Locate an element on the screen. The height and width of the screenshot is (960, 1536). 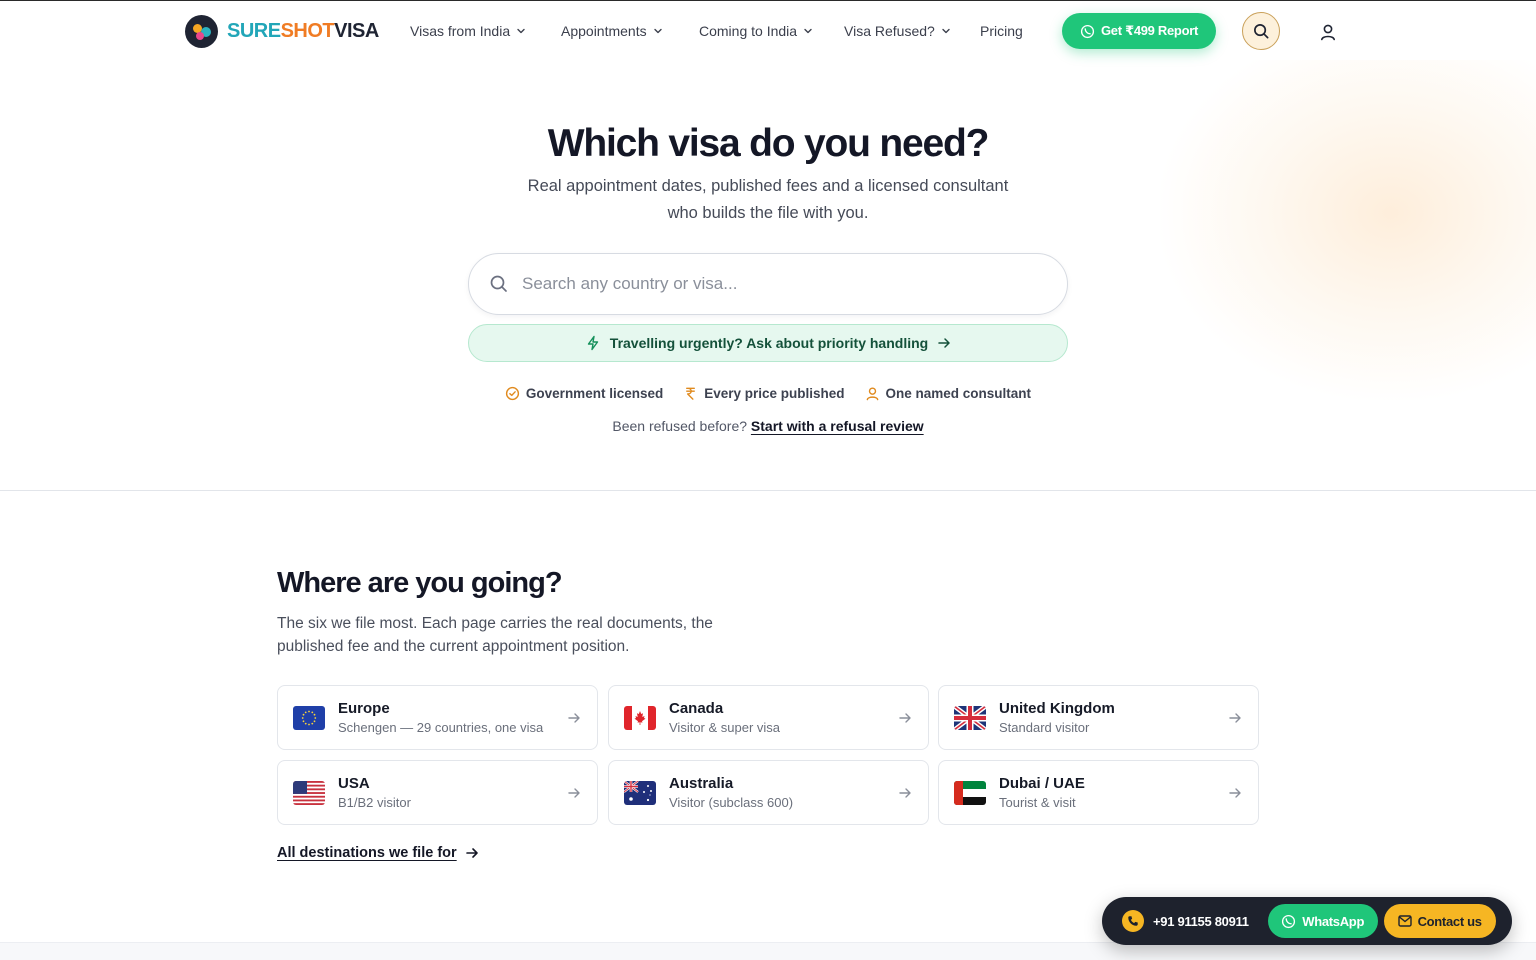
page-title: Which visa do you need? is located at coordinates (768, 143).